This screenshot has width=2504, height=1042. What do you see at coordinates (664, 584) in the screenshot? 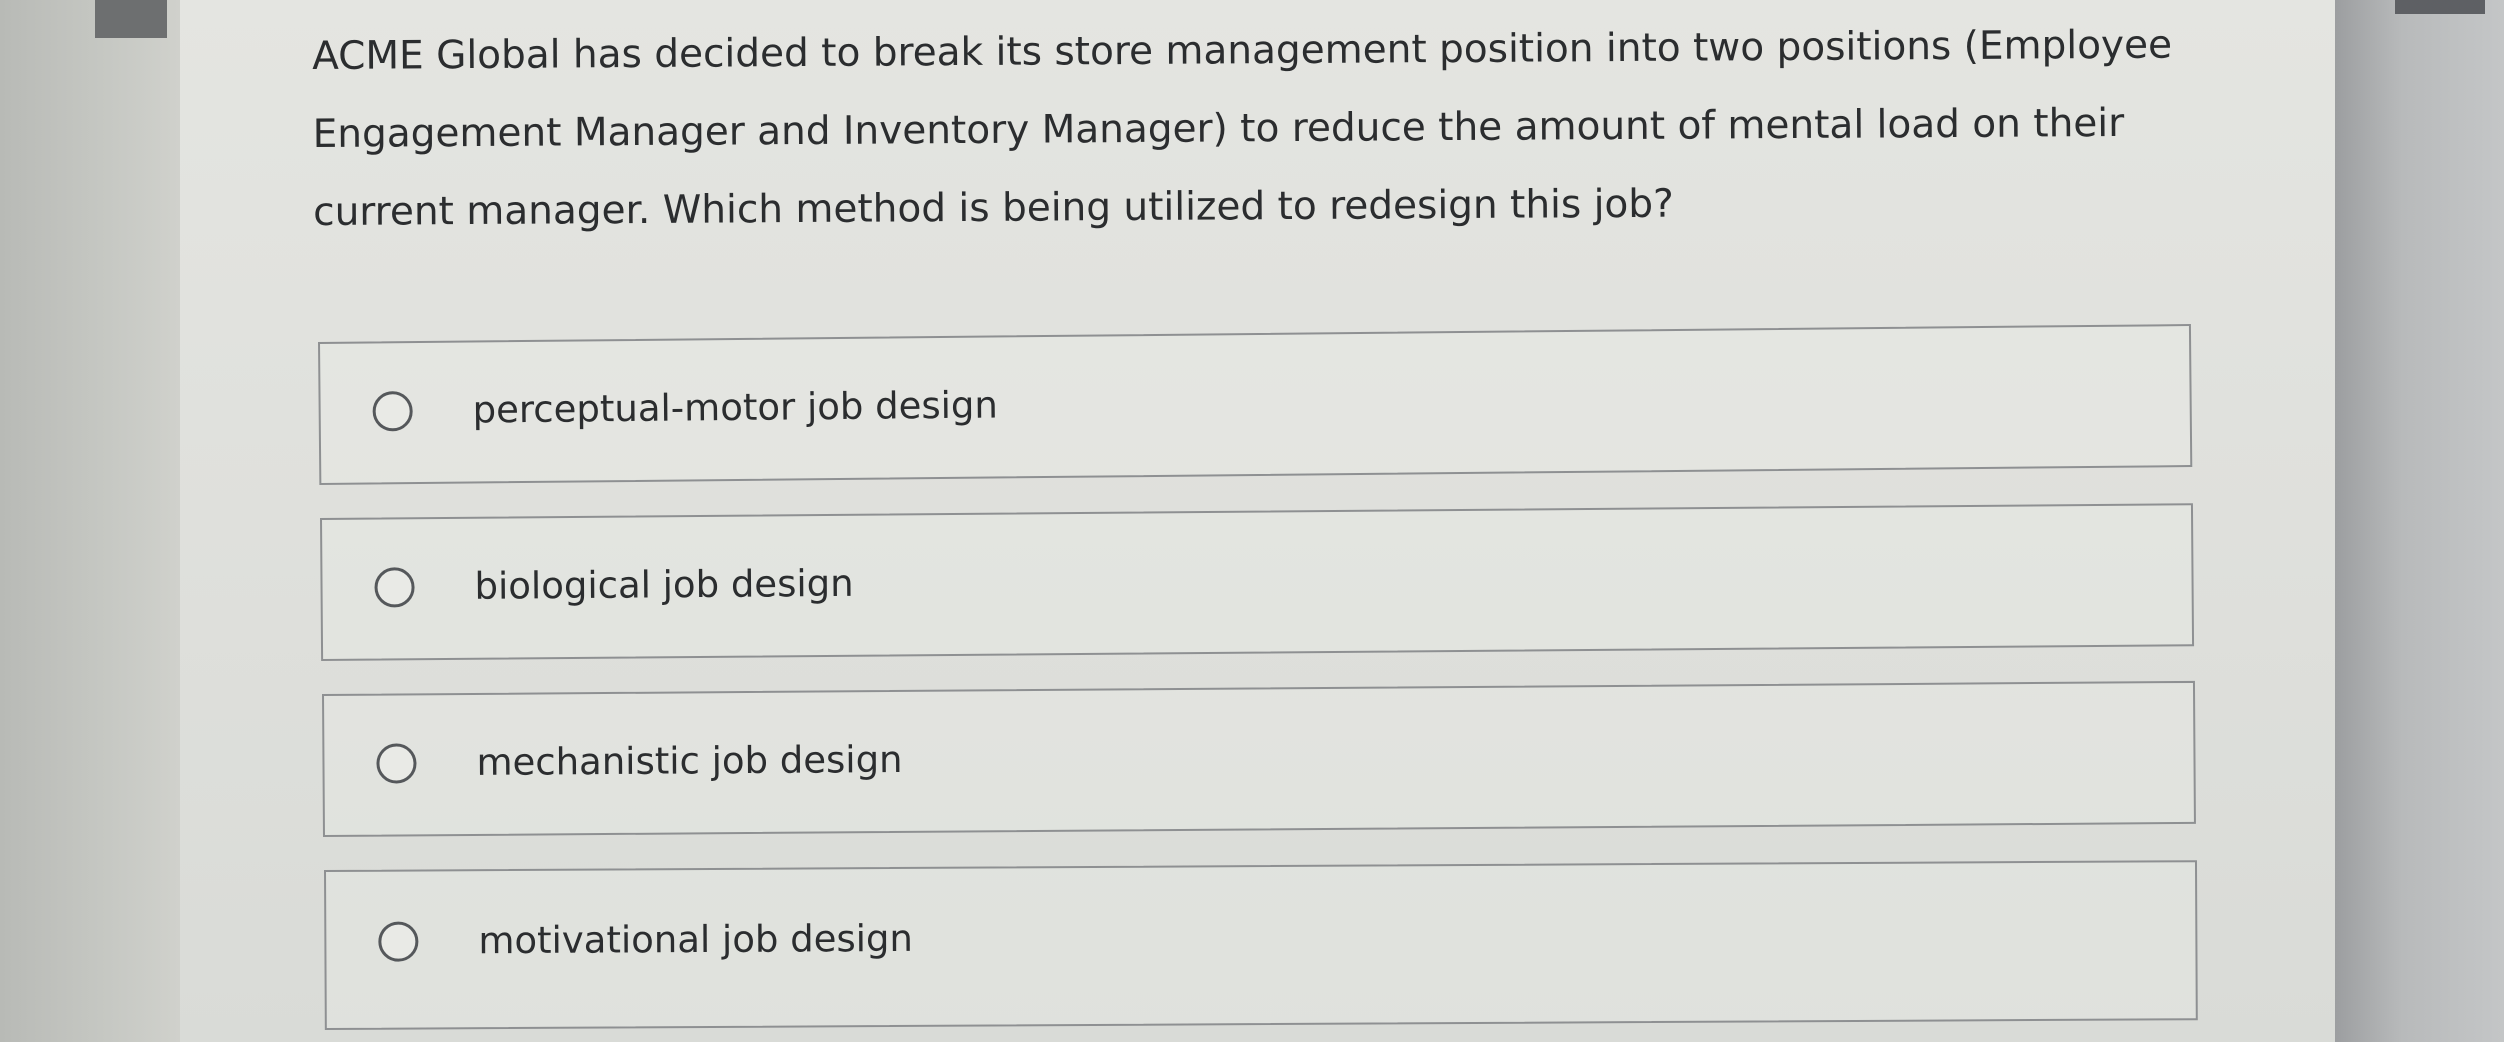
I see `answer-option-label: biological job design` at bounding box center [664, 584].